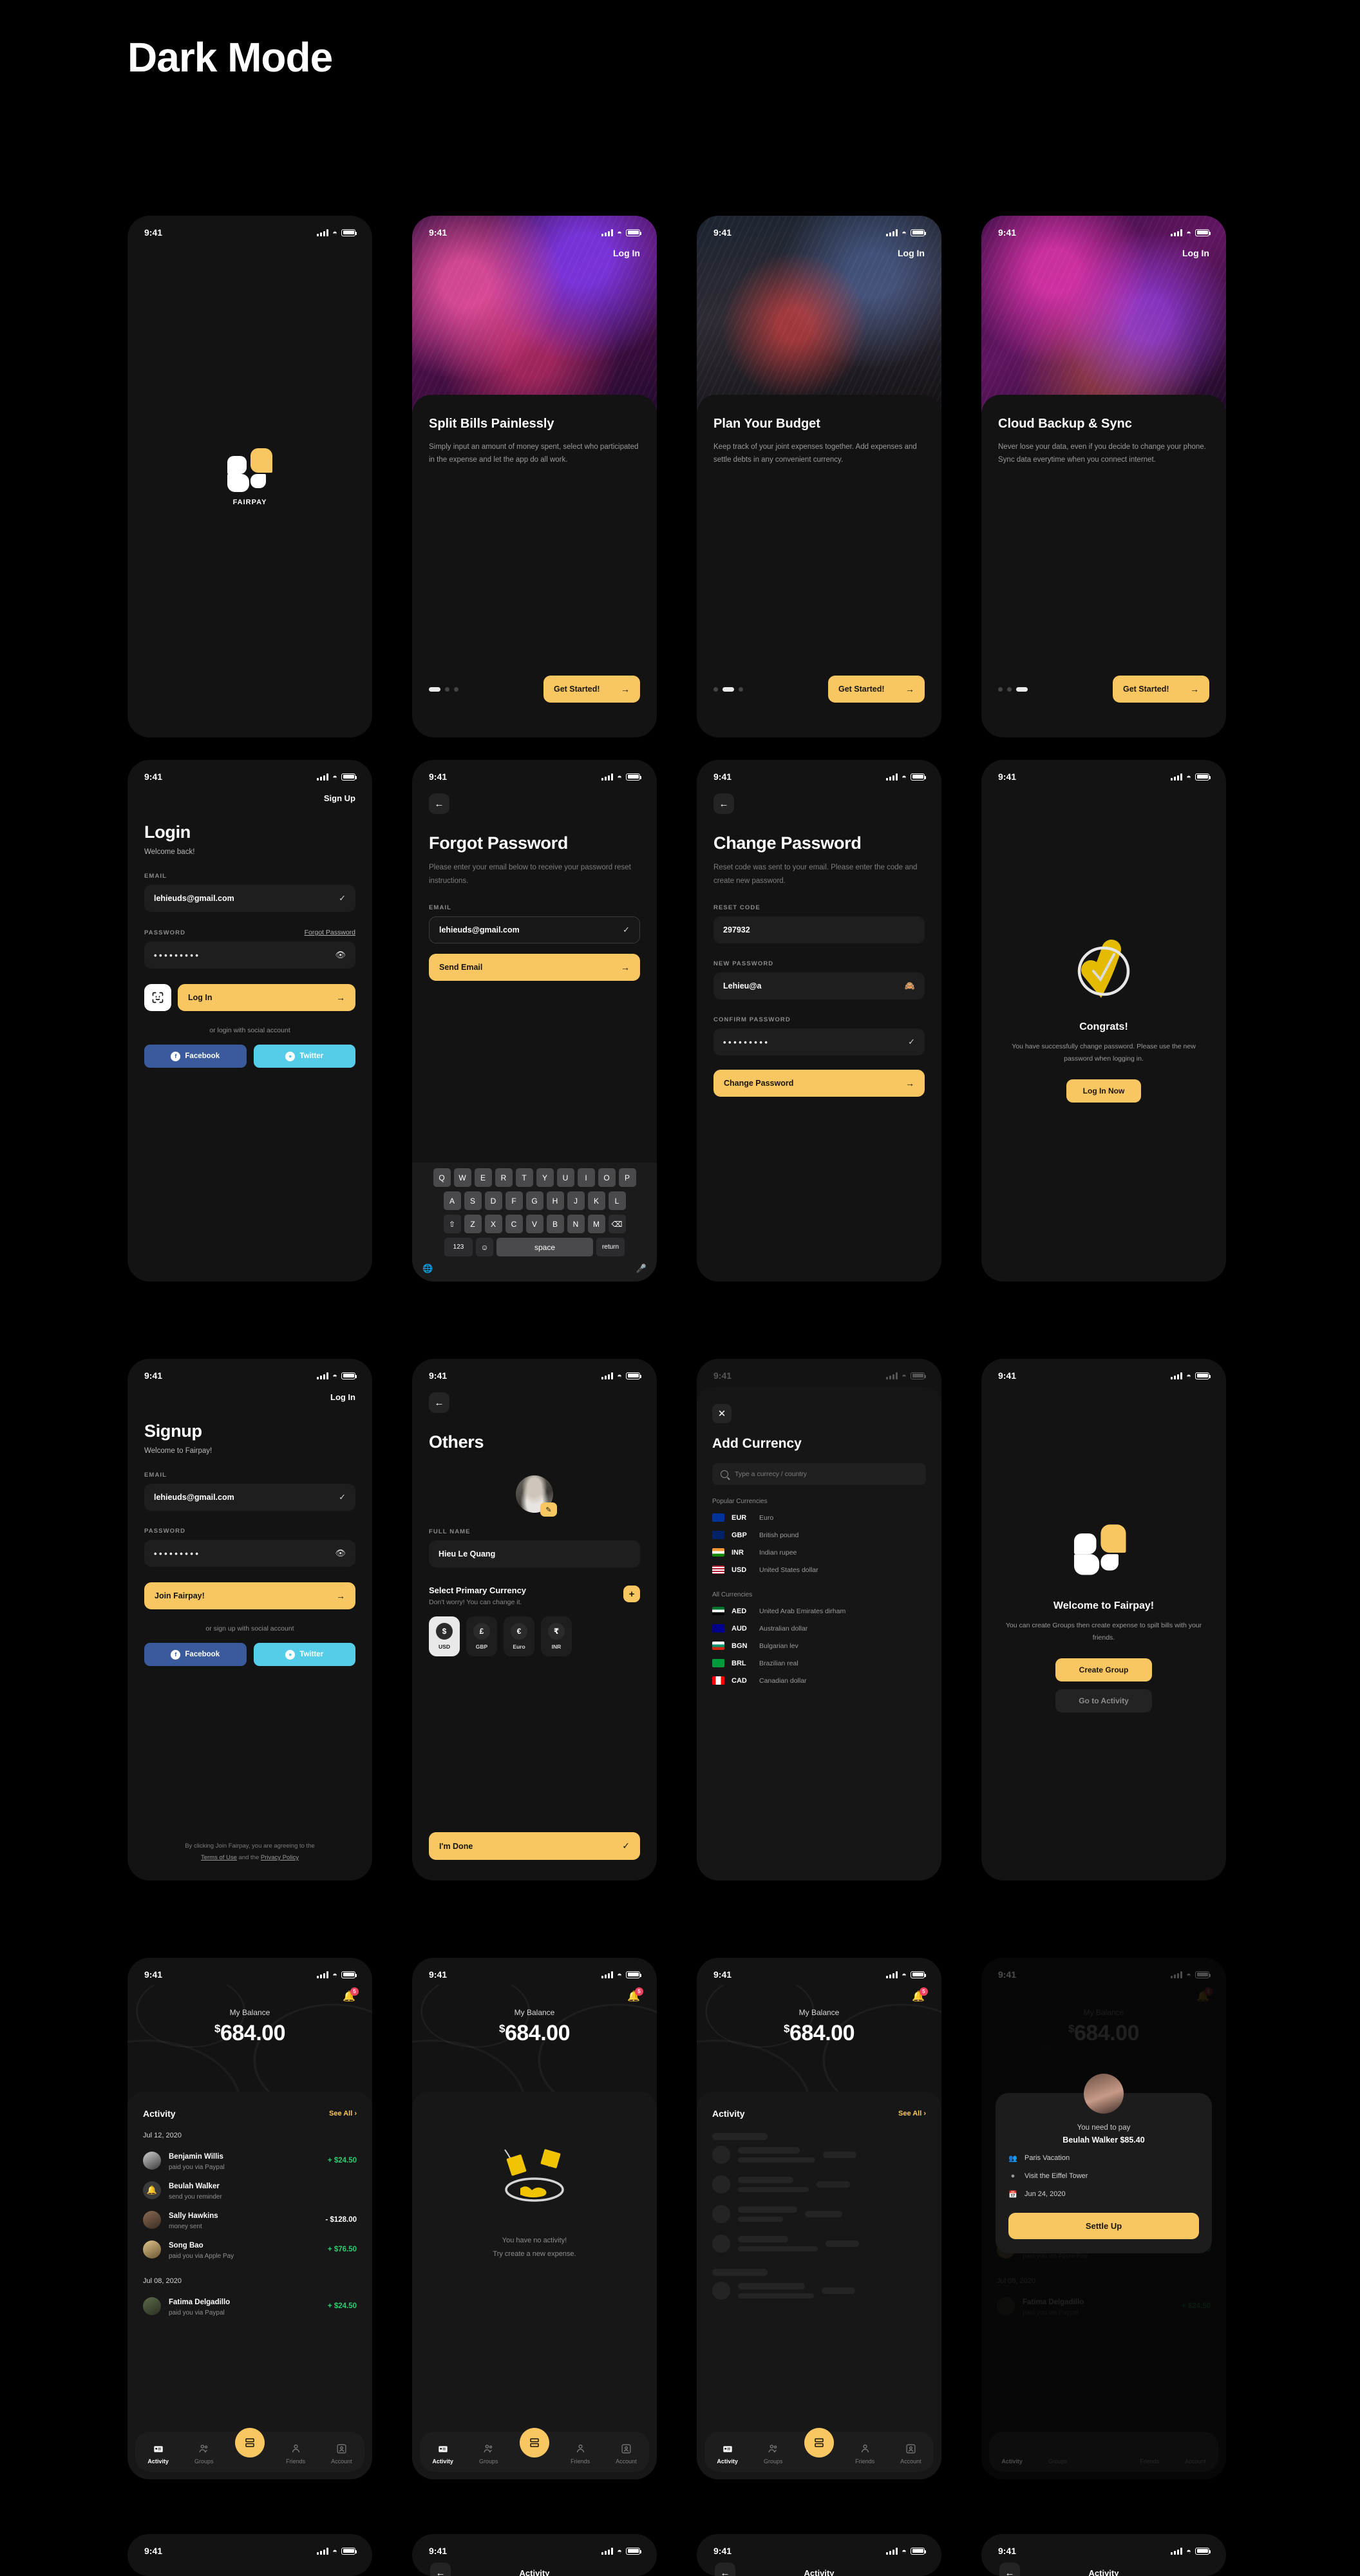  I want to click on numbers-key: 123, so click(458, 1247).